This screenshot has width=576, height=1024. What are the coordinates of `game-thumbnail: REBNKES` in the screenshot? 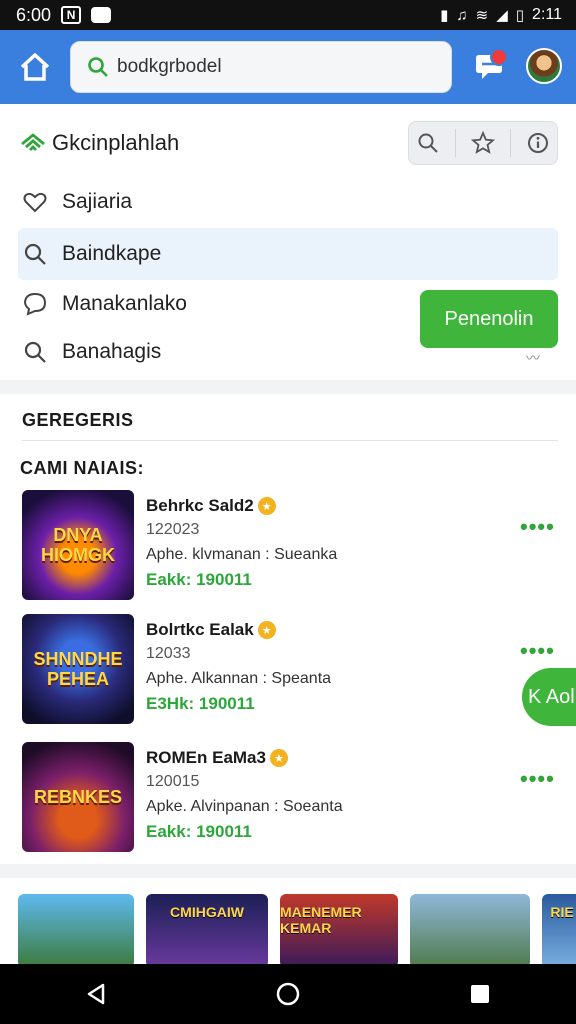 It's located at (78, 797).